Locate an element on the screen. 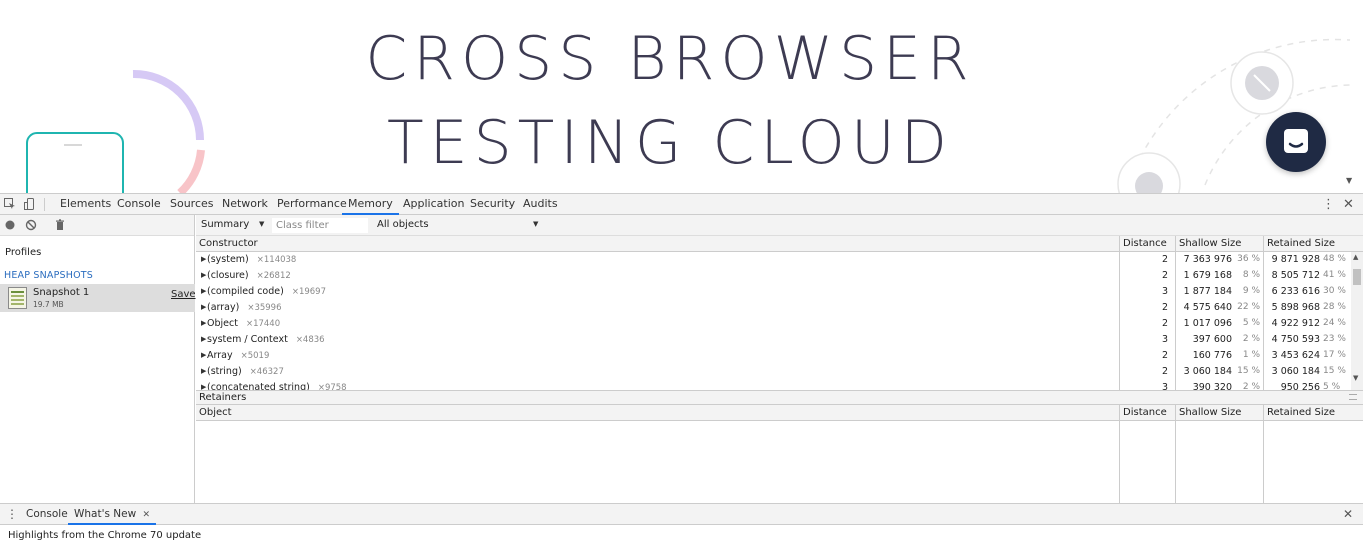 The image size is (1363, 547). chat-widget-button is located at coordinates (1296, 142).